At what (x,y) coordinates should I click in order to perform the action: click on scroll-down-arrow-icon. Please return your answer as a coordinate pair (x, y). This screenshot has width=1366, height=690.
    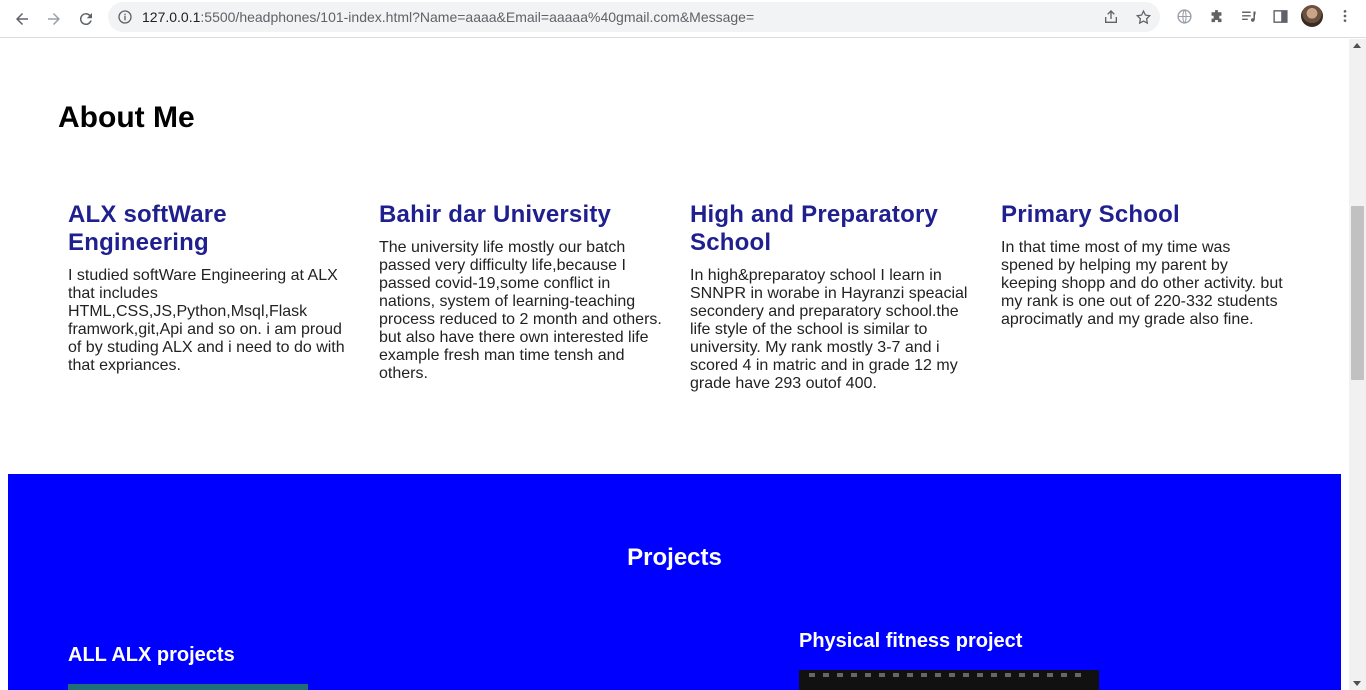
    Looking at the image, I should click on (1357, 683).